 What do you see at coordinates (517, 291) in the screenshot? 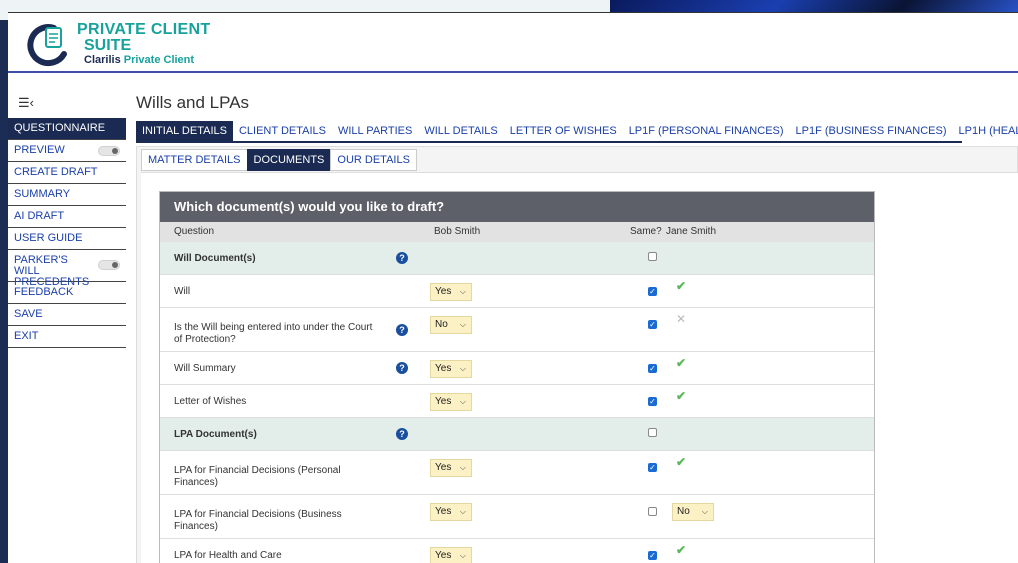
I see `table-row: Will Yes ⌵ ✓ ✔` at bounding box center [517, 291].